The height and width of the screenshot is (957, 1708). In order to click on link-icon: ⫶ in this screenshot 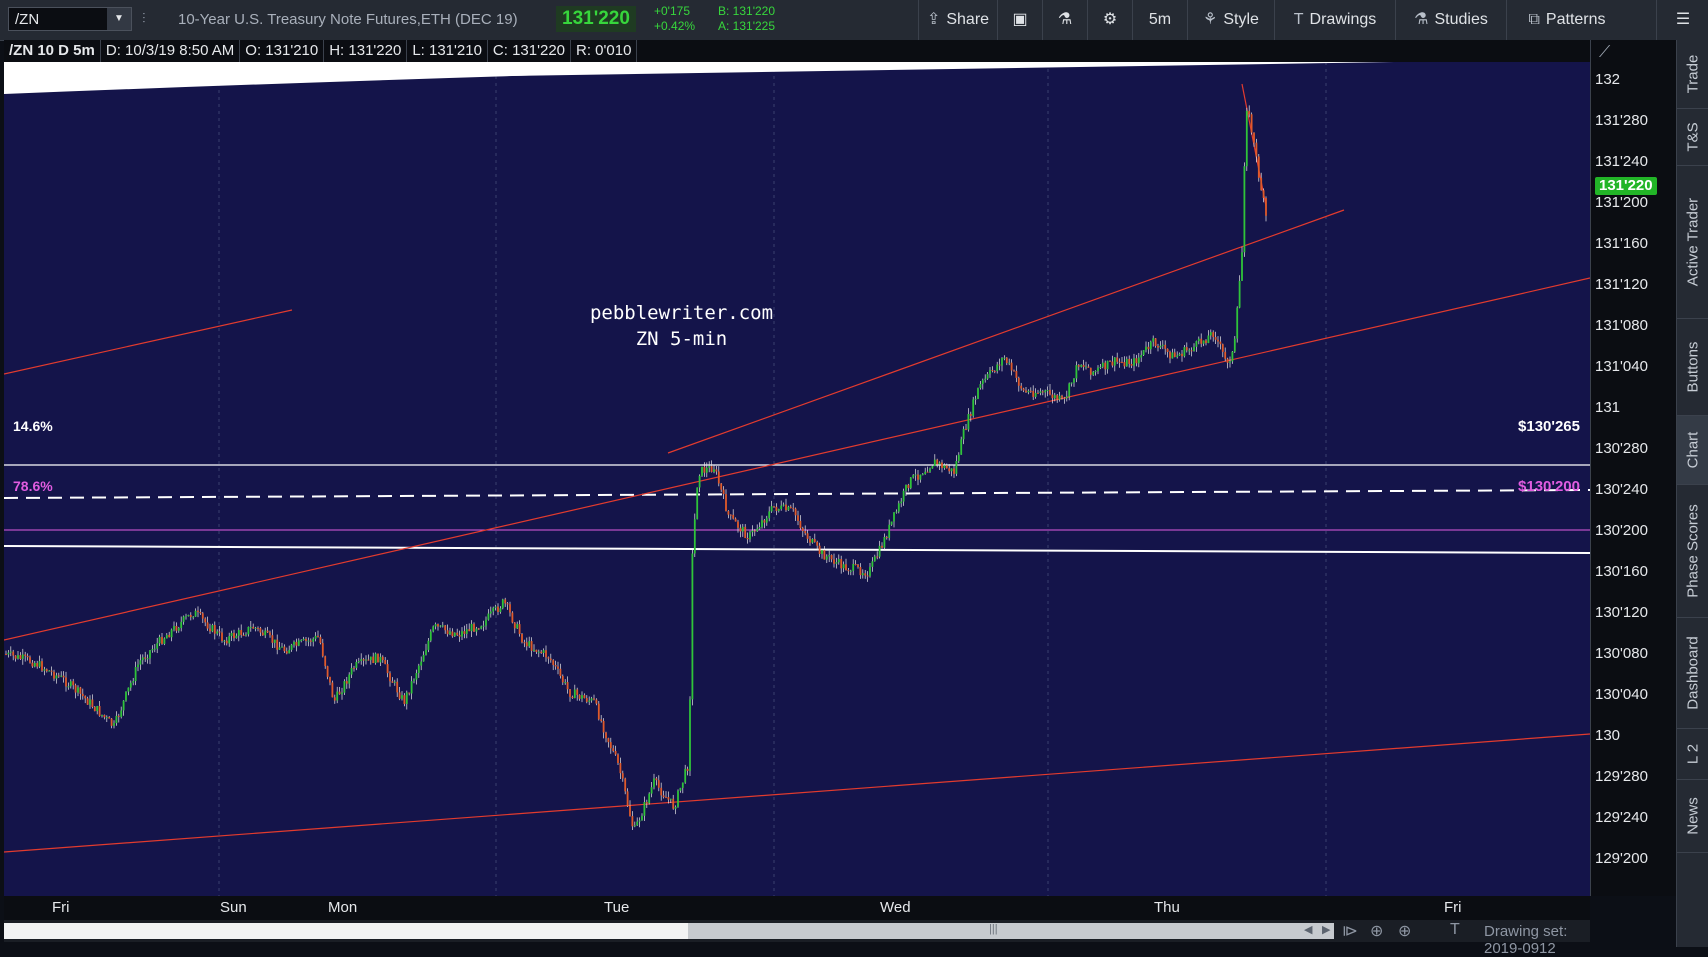, I will do `click(144, 18)`.